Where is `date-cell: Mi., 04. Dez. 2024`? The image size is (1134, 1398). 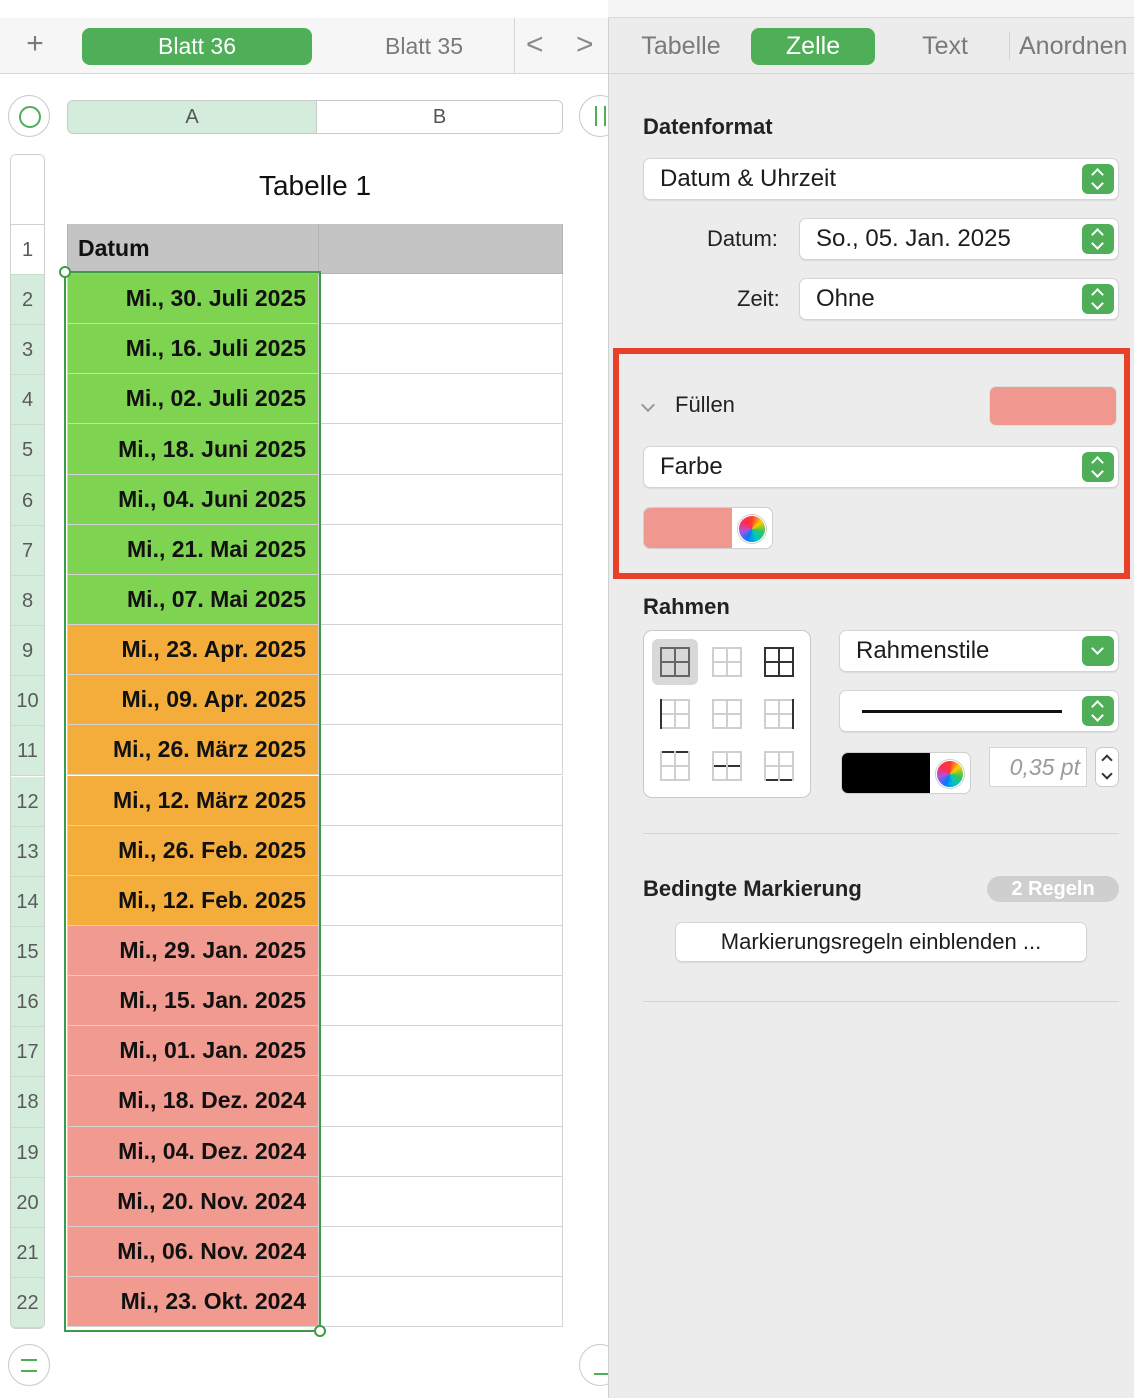 date-cell: Mi., 04. Dez. 2024 is located at coordinates (193, 1151).